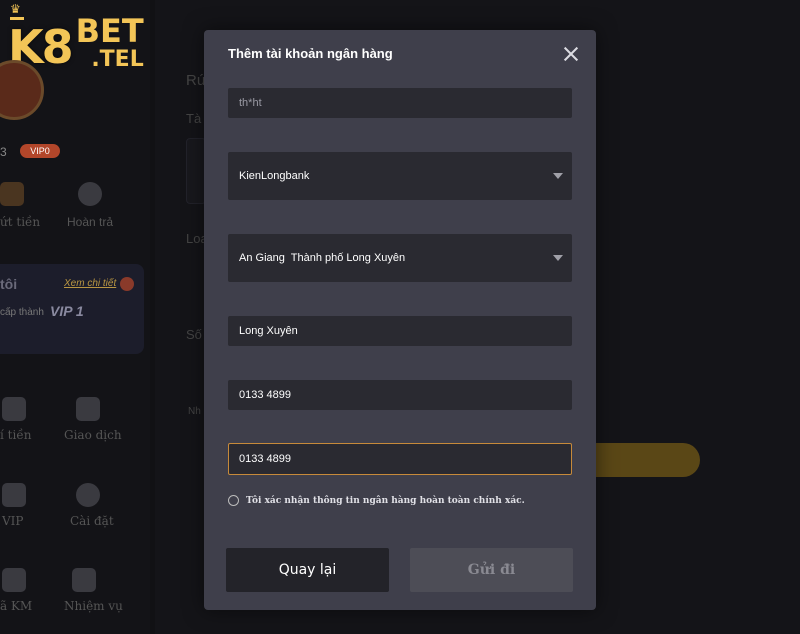 This screenshot has width=800, height=634. Describe the element at coordinates (274, 176) in the screenshot. I see `bank-select-value: KienLongbank` at that location.